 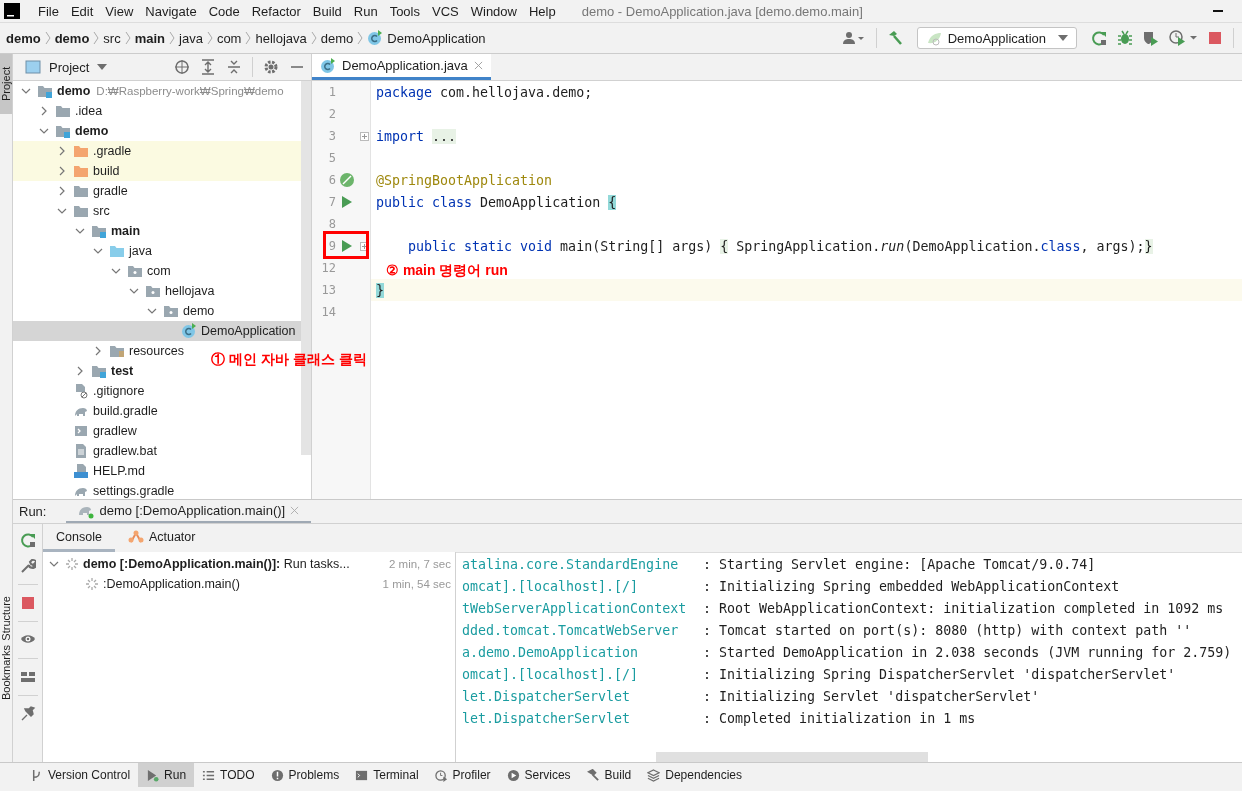 What do you see at coordinates (107, 231) in the screenshot?
I see `tree-item: main` at bounding box center [107, 231].